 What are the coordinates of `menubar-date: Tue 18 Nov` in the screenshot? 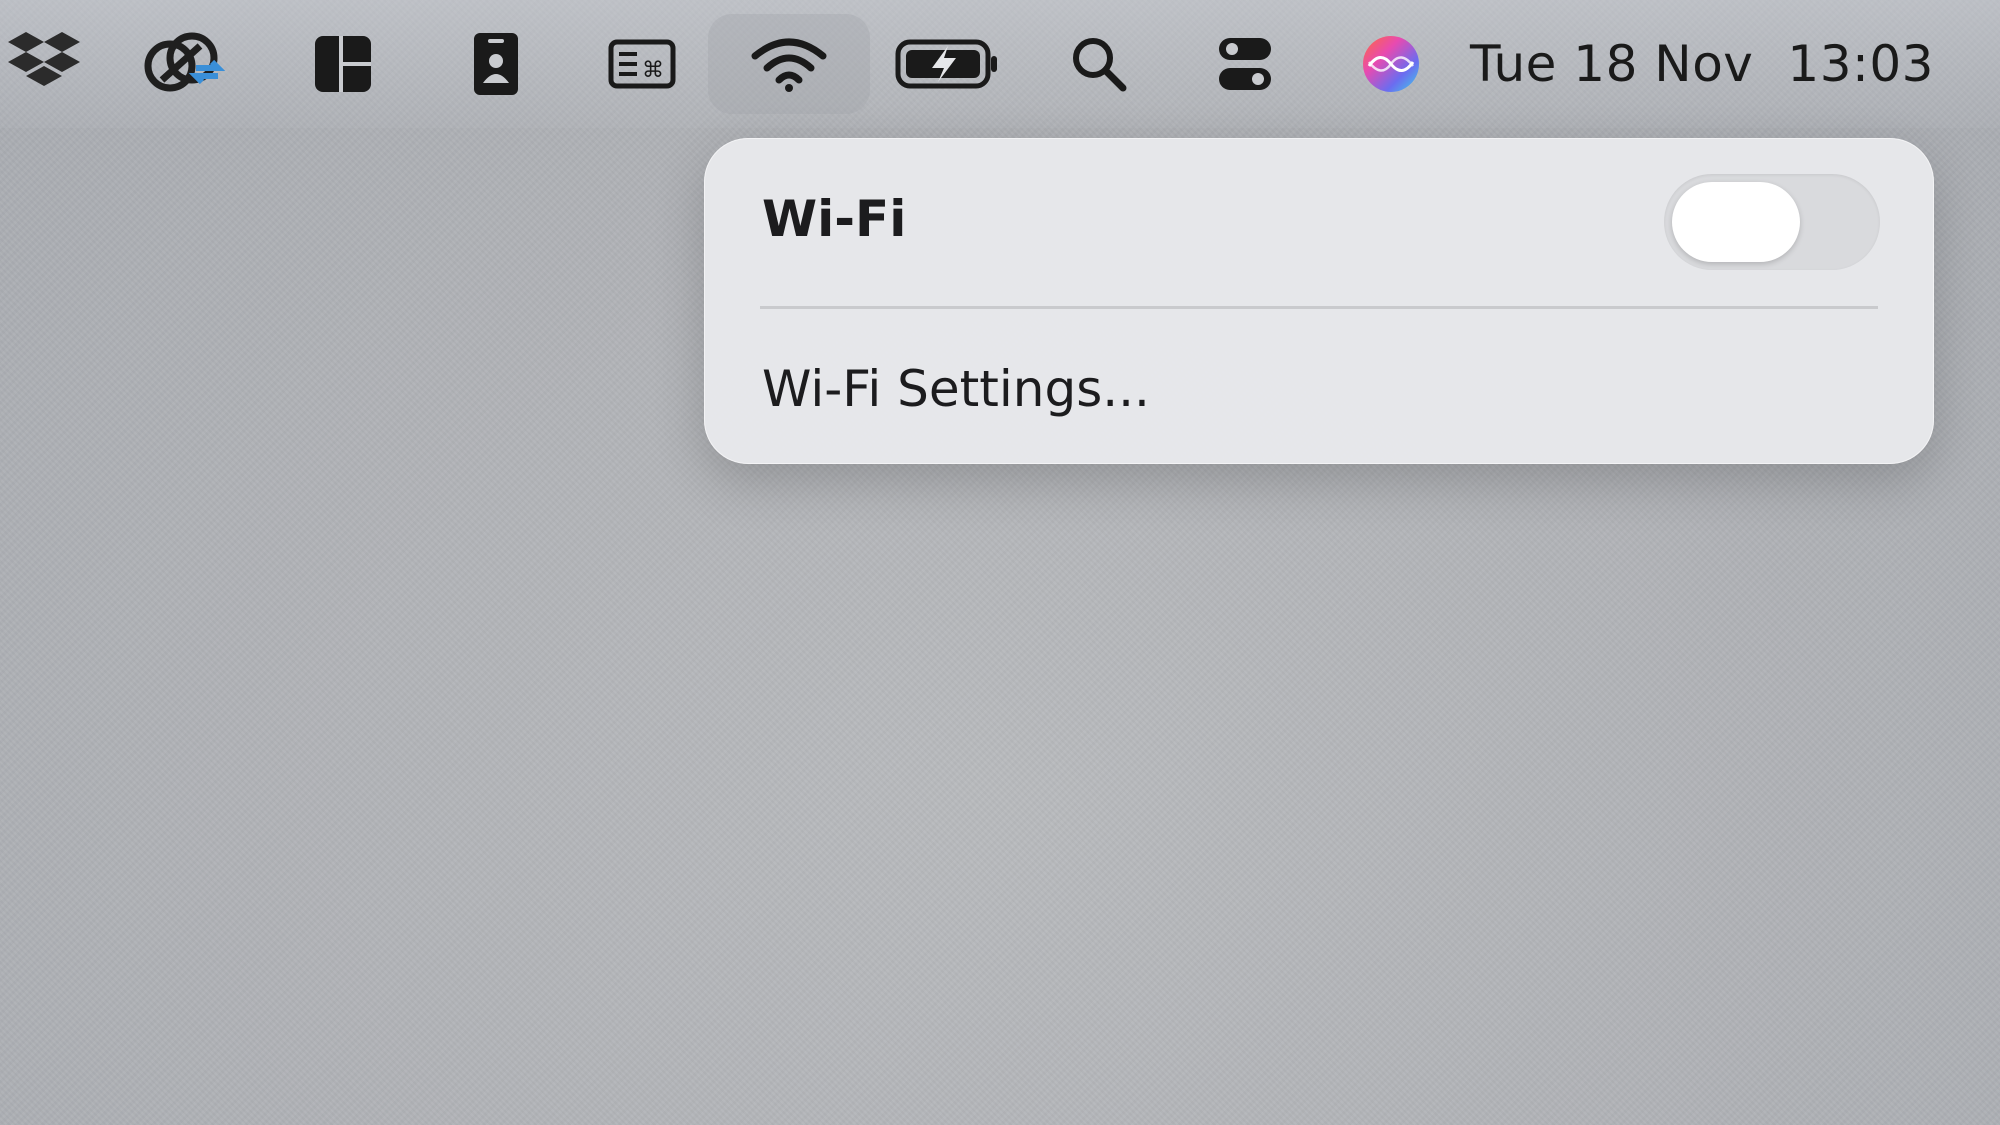 It's located at (1612, 64).